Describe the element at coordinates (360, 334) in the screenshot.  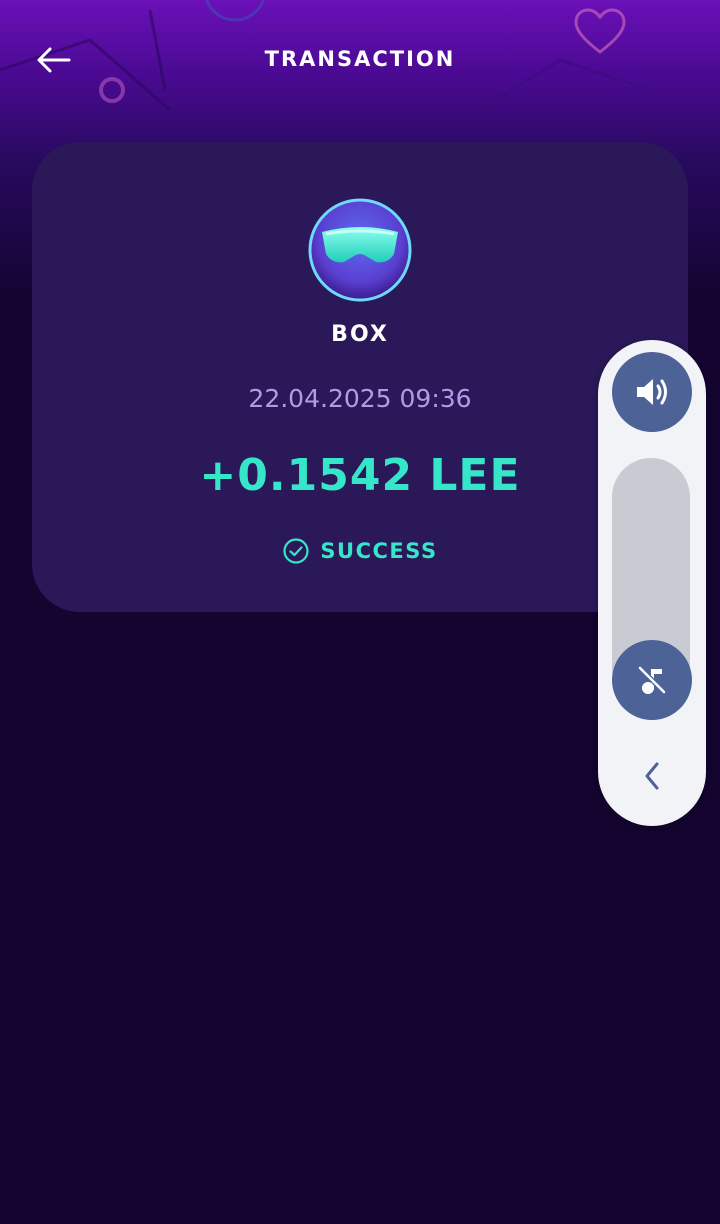
I see `box-name: BOX` at that location.